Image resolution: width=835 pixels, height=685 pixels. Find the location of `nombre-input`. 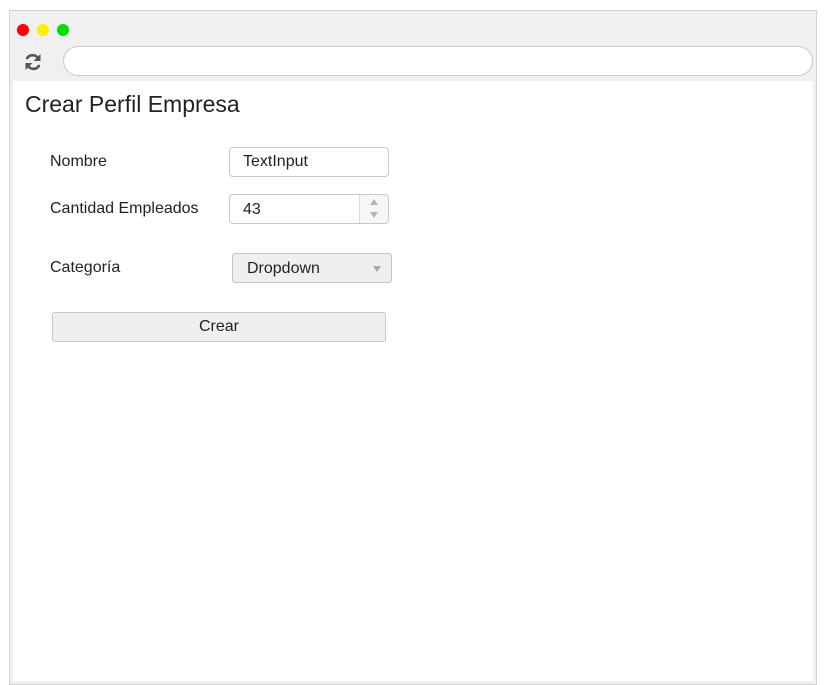

nombre-input is located at coordinates (309, 162).